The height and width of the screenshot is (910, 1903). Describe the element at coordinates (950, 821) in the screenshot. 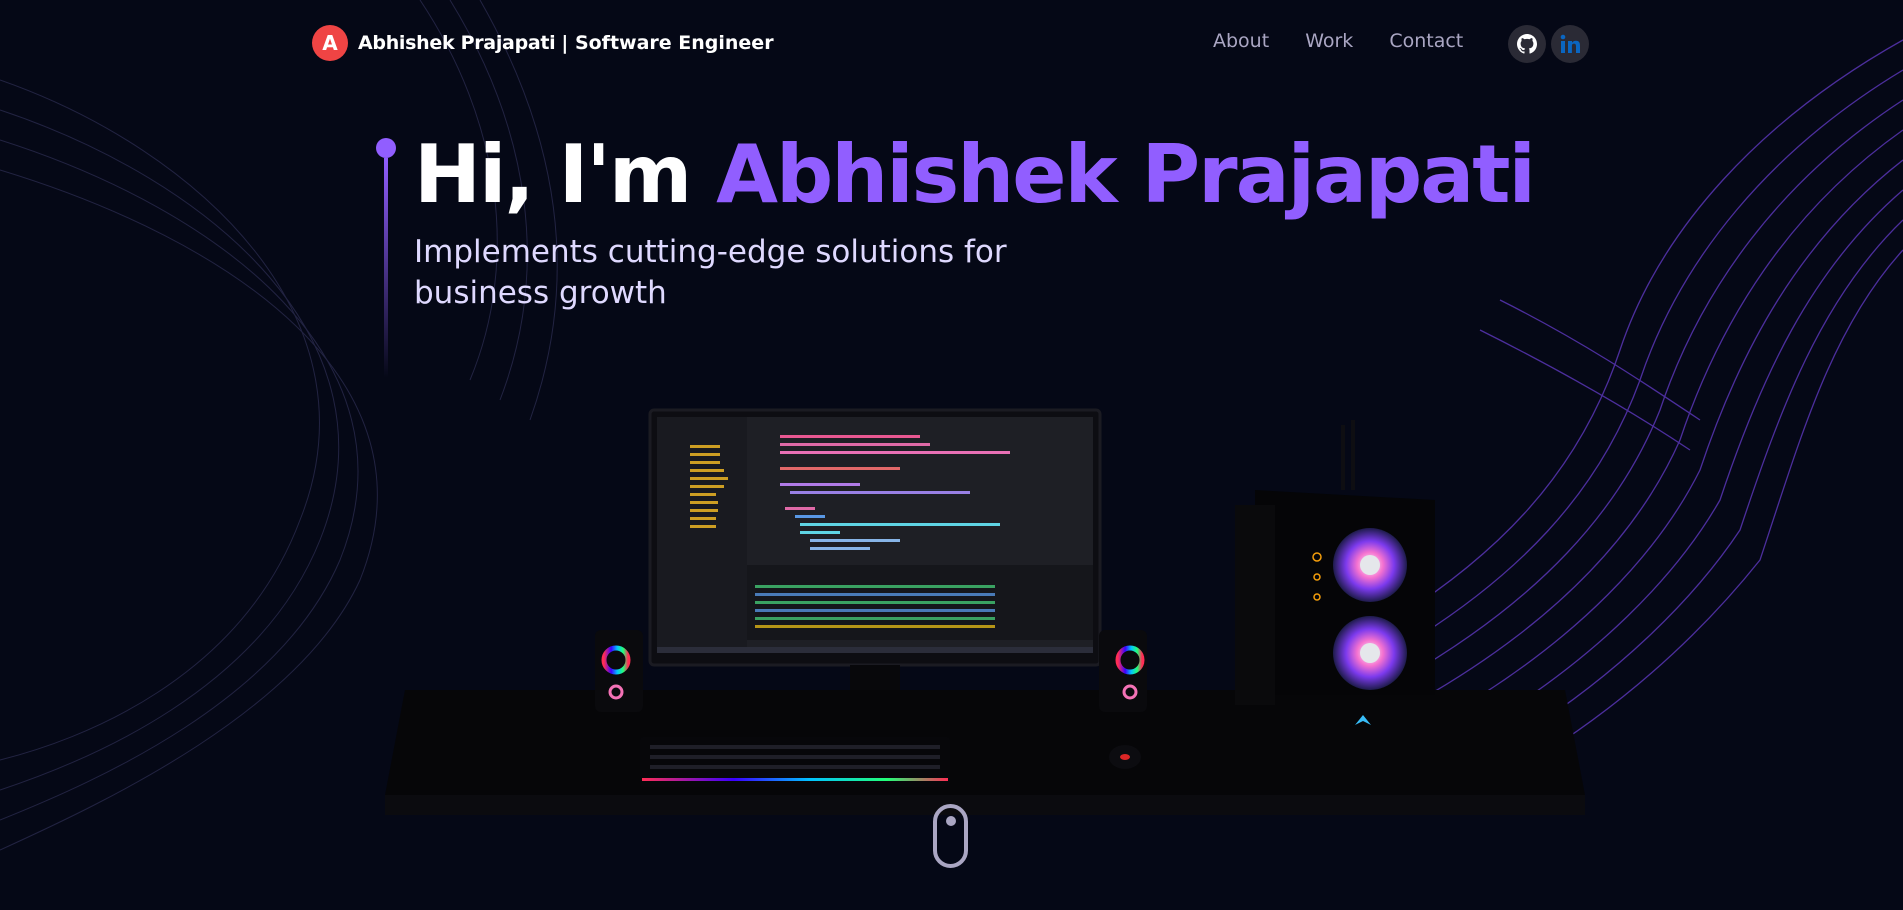

I see `scroll-indicator-dot` at that location.